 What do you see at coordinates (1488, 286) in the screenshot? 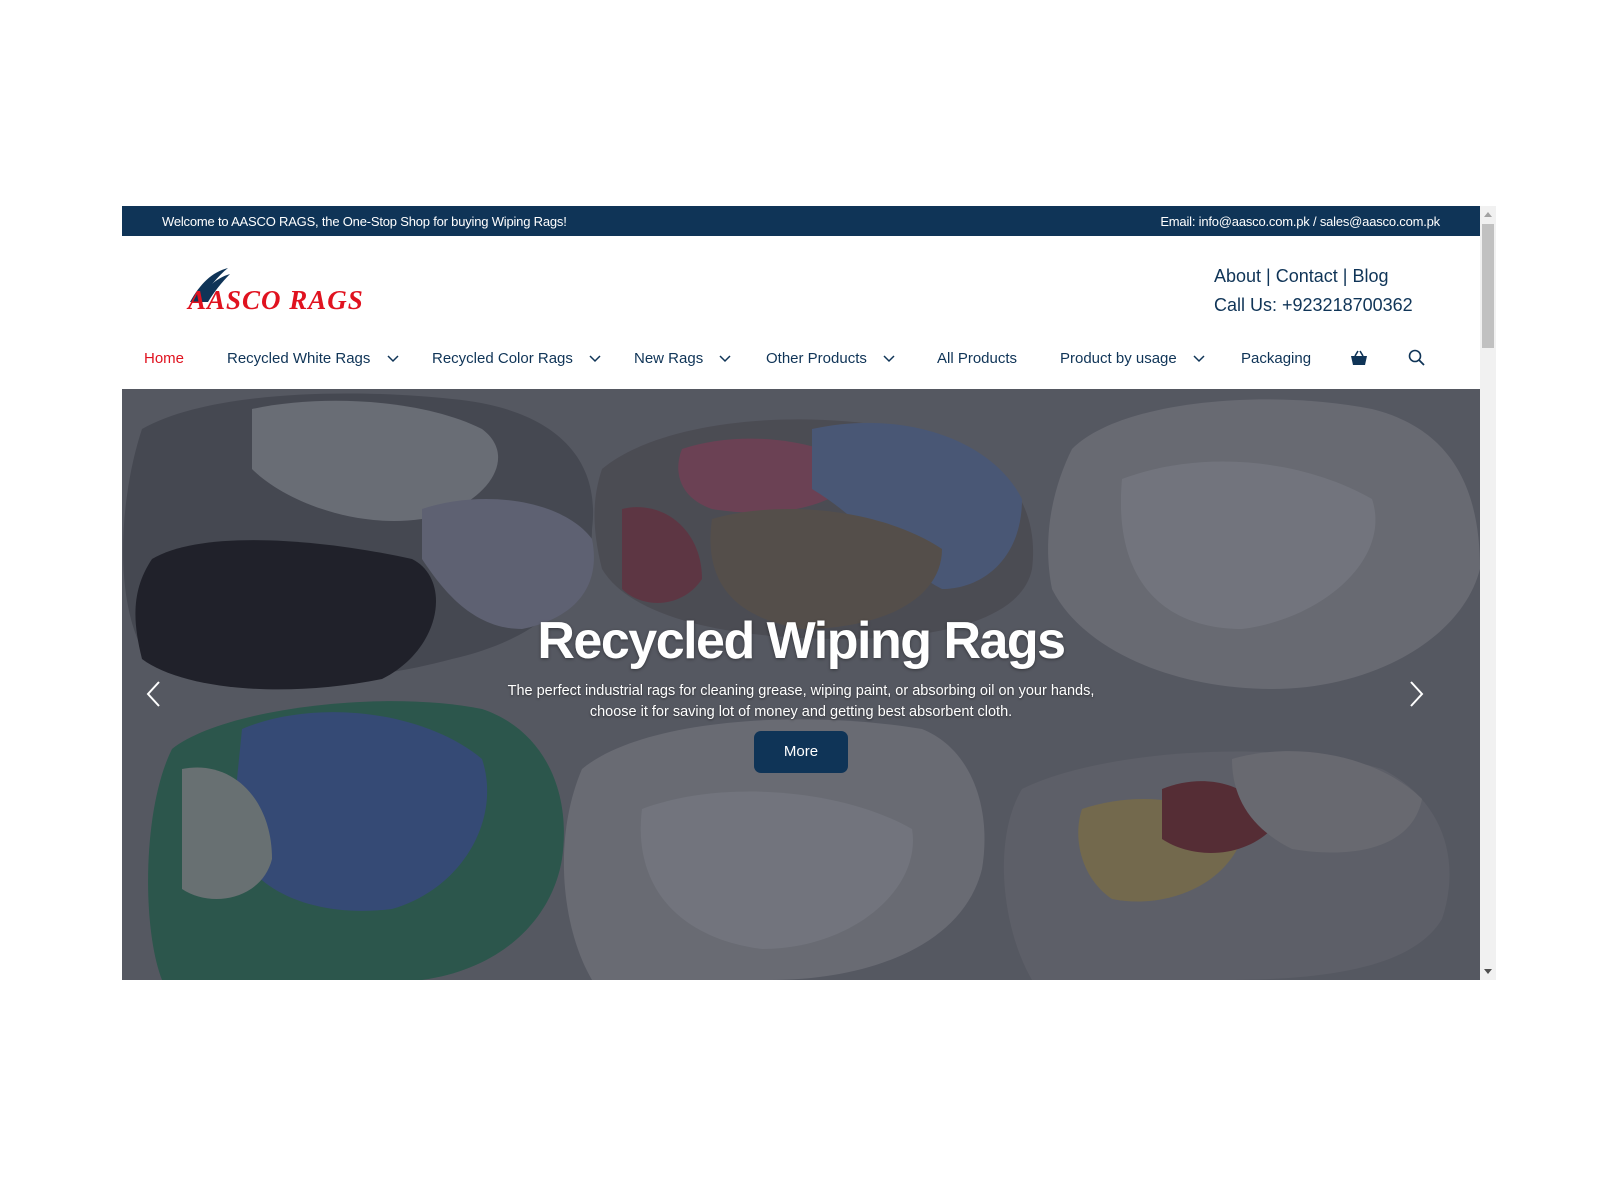
I see `scrollbar-thumb` at bounding box center [1488, 286].